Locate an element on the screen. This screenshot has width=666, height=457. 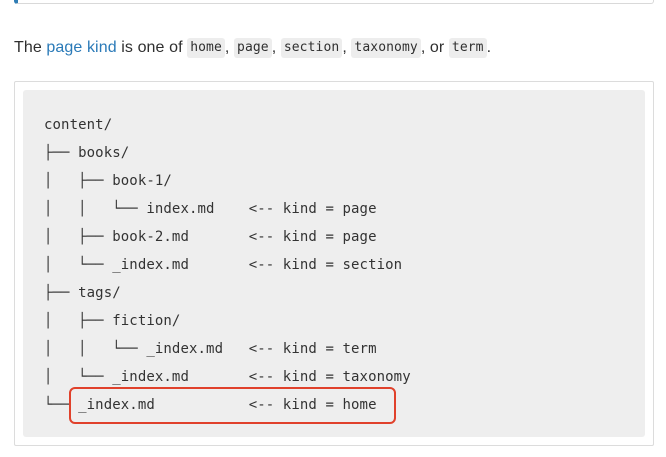
code-line: │ ├── book-1/ is located at coordinates (108, 181).